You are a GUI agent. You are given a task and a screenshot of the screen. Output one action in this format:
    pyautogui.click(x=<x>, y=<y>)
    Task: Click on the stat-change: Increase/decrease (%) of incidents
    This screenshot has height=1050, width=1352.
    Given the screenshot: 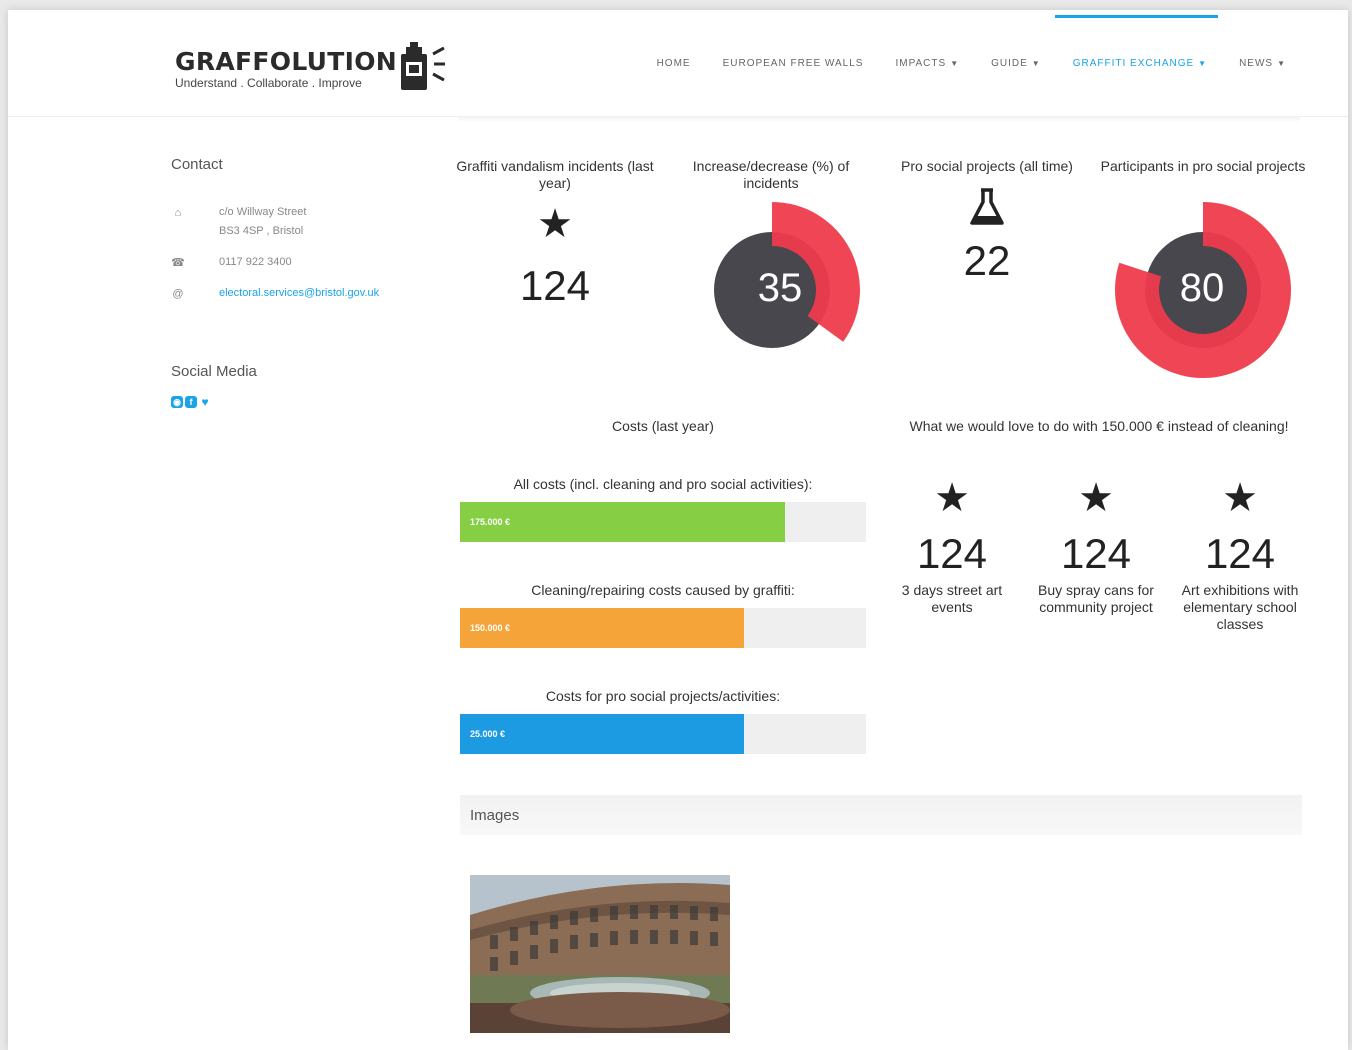 What is the action you would take?
    pyautogui.click(x=771, y=175)
    